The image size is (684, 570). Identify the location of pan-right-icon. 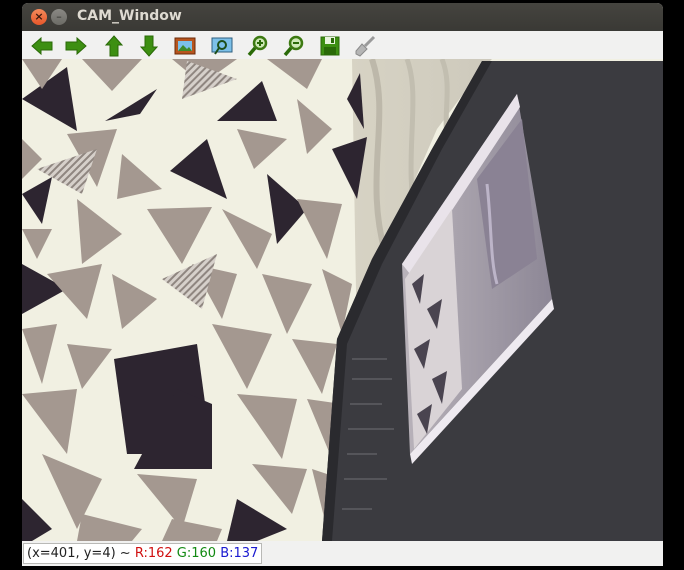
(76, 46).